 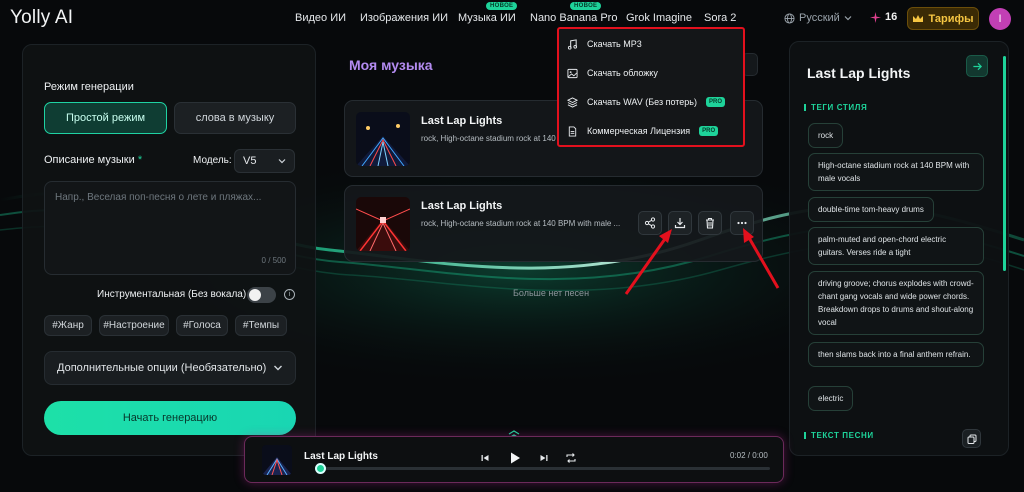 What do you see at coordinates (572, 44) in the screenshot?
I see `music-note-icon` at bounding box center [572, 44].